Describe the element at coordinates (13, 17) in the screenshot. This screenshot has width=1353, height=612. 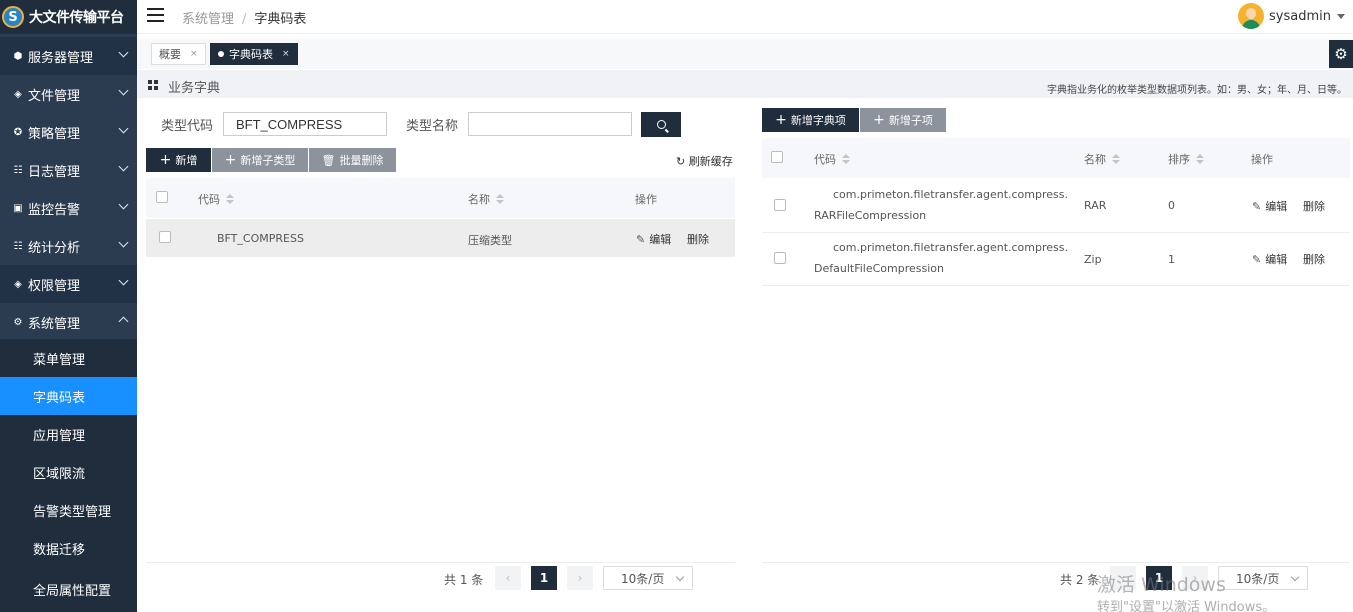
I see `app-logo-icon: S` at that location.